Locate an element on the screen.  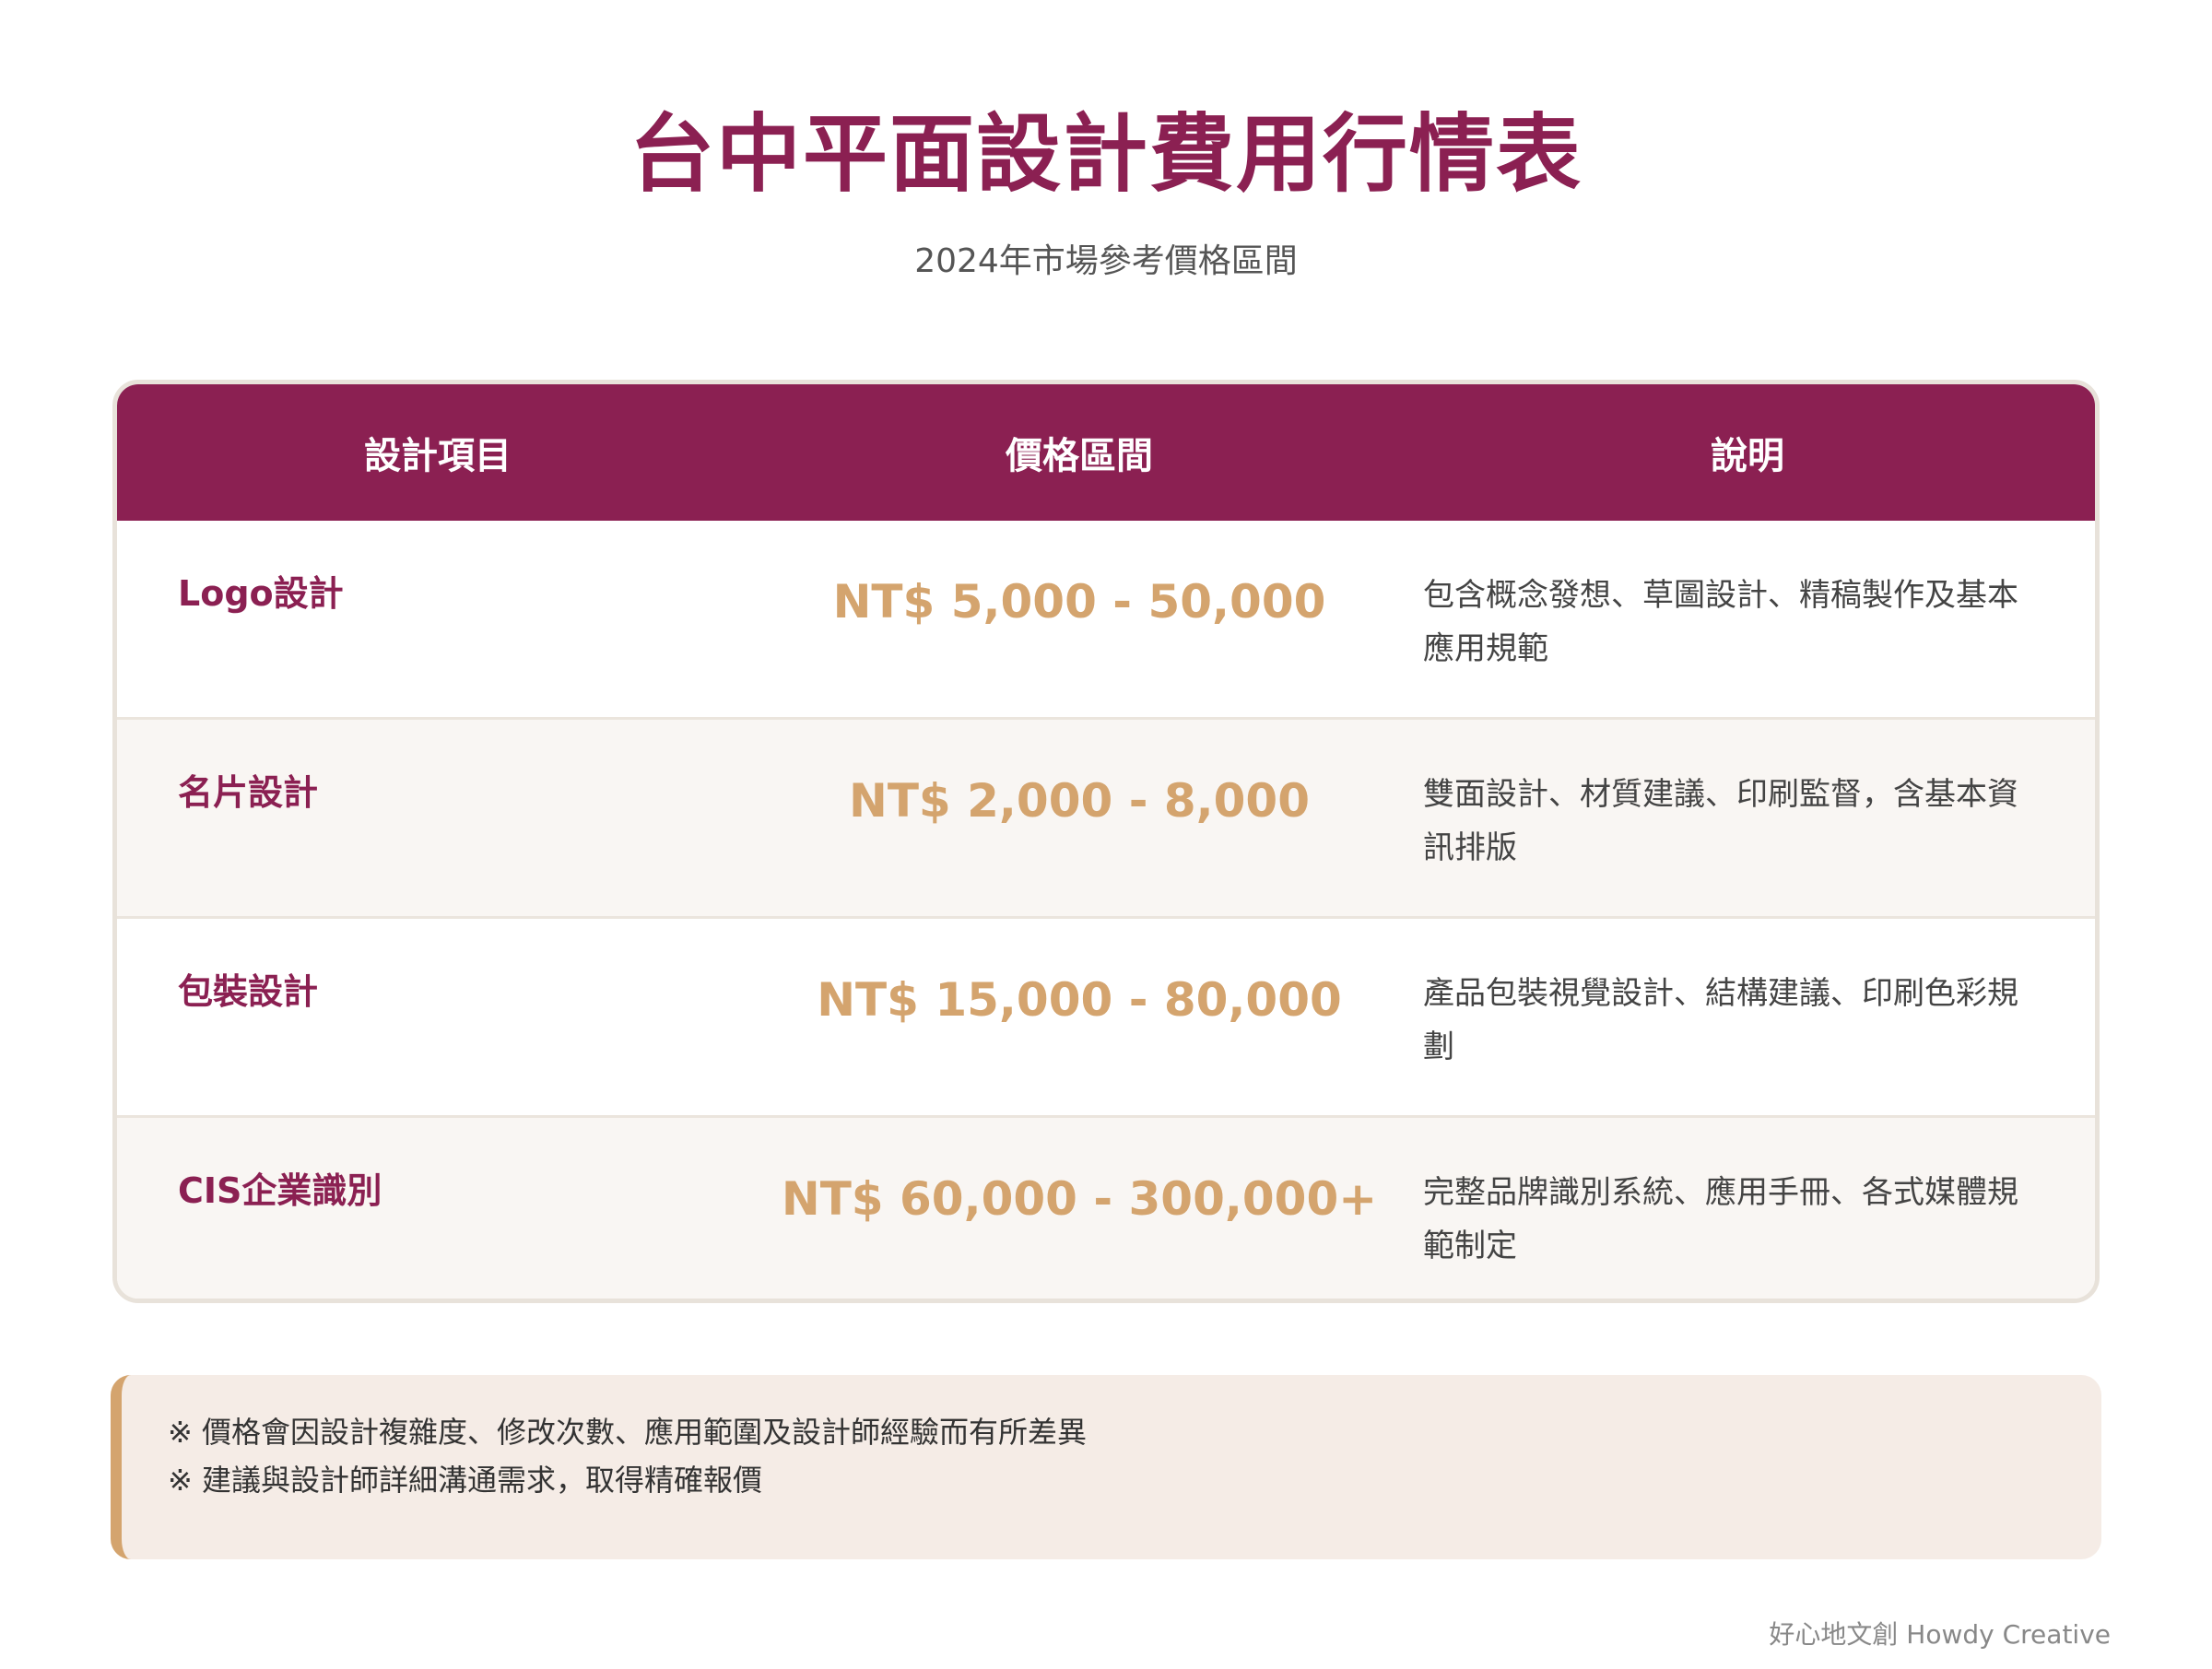
row-item: CIS企業識別 is located at coordinates (280, 1190).